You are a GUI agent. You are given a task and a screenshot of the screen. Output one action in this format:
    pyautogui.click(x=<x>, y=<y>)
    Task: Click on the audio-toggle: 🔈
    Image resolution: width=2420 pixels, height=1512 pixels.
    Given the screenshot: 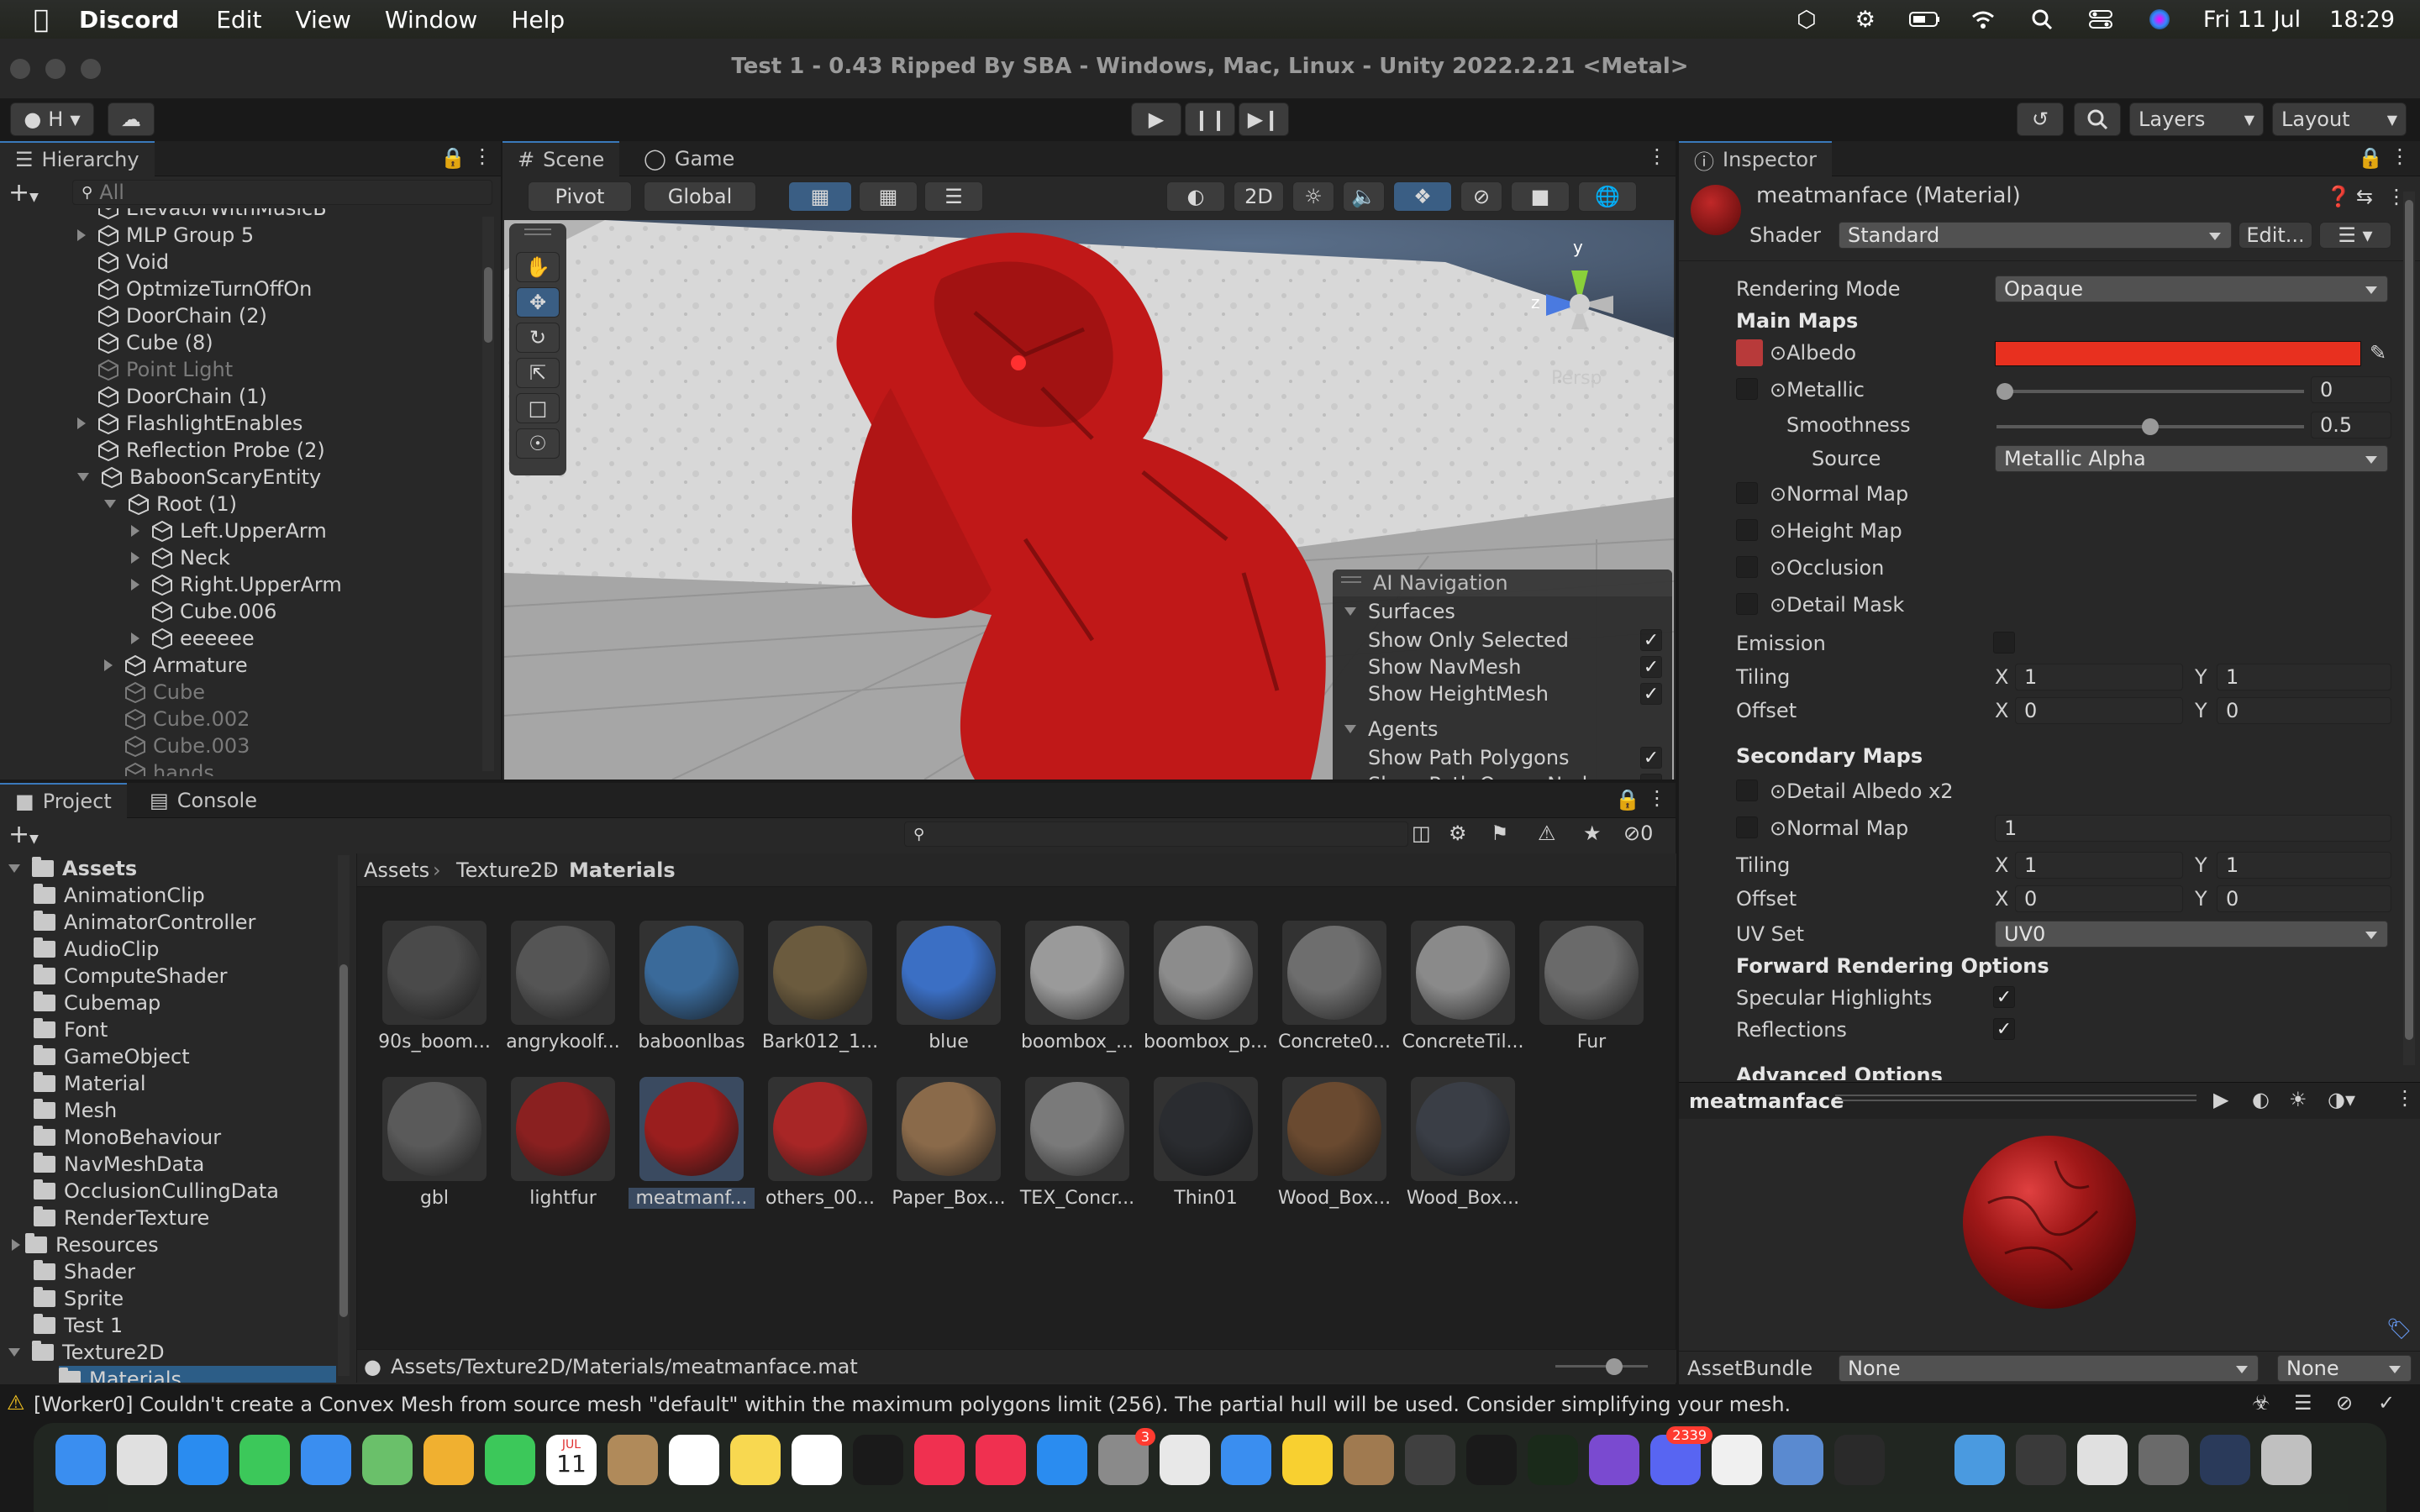 What is the action you would take?
    pyautogui.click(x=1364, y=196)
    